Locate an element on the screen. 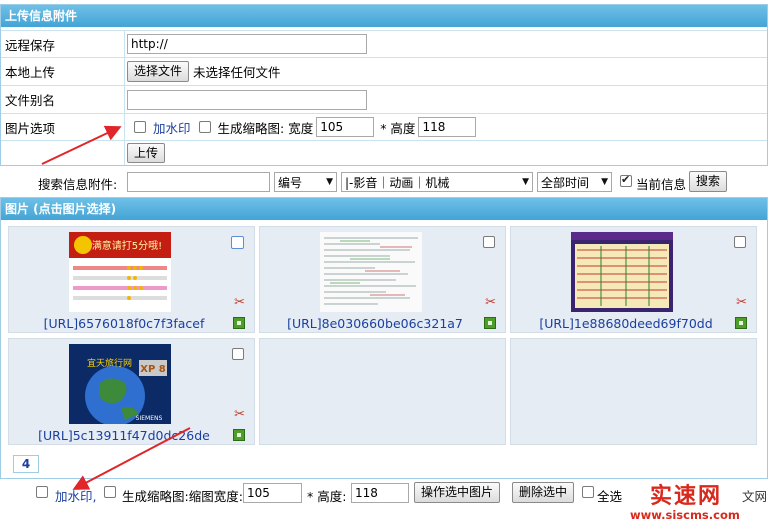  apply-selected-button: 操作选中图片 is located at coordinates (457, 492).